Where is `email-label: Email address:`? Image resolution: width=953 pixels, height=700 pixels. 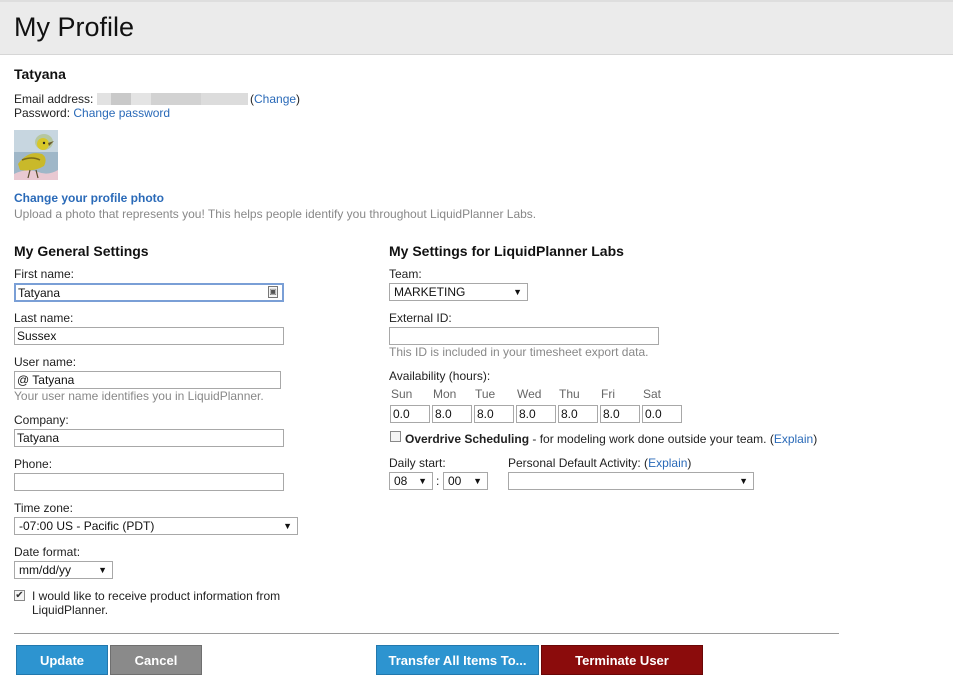
email-label: Email address: is located at coordinates (54, 99).